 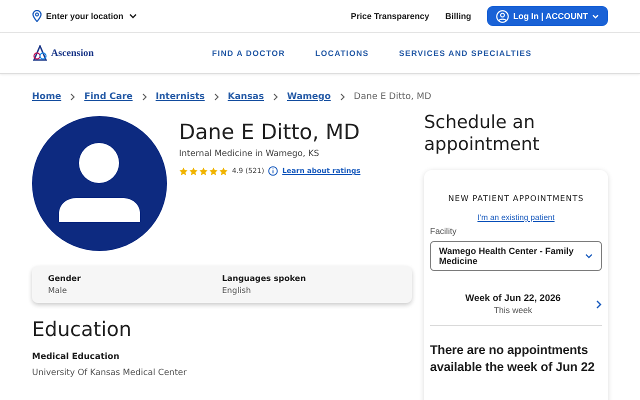 What do you see at coordinates (237, 290) in the screenshot?
I see `detail-value: English` at bounding box center [237, 290].